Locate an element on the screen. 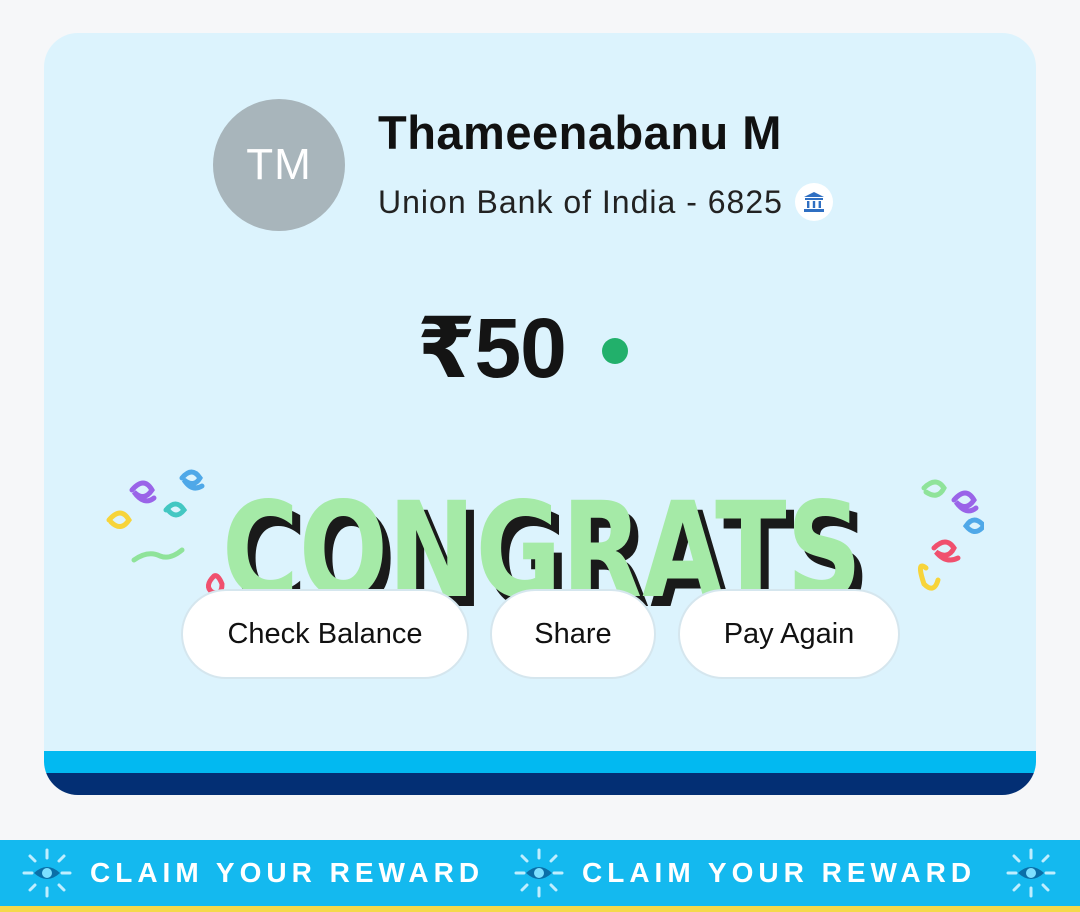 The image size is (1080, 912). confetti-right-icon is located at coordinates (951, 535).